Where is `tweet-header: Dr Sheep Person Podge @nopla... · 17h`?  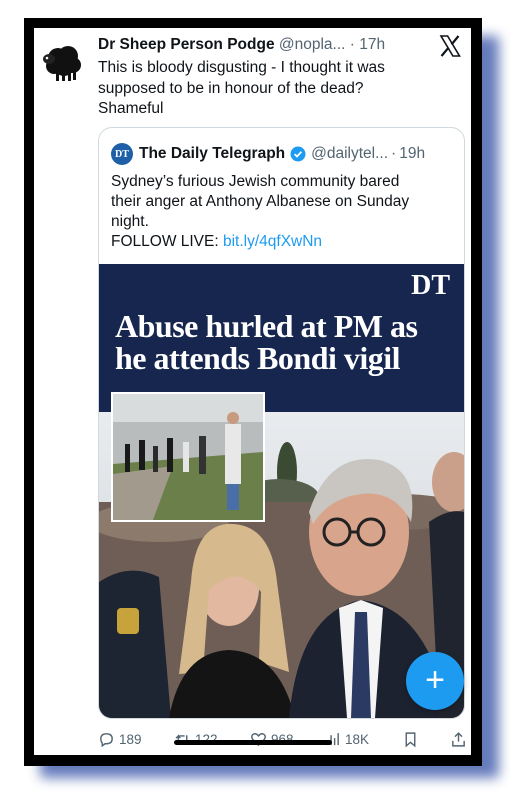
tweet-header: Dr Sheep Person Podge @nopla... · 17h is located at coordinates (241, 45).